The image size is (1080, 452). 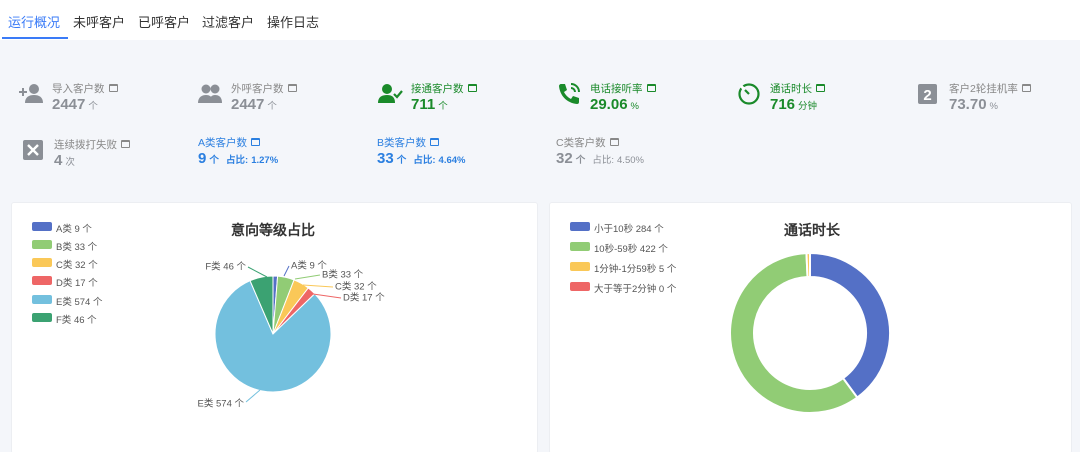 What do you see at coordinates (229, 142) in the screenshot?
I see `stat-label: A类客户数` at bounding box center [229, 142].